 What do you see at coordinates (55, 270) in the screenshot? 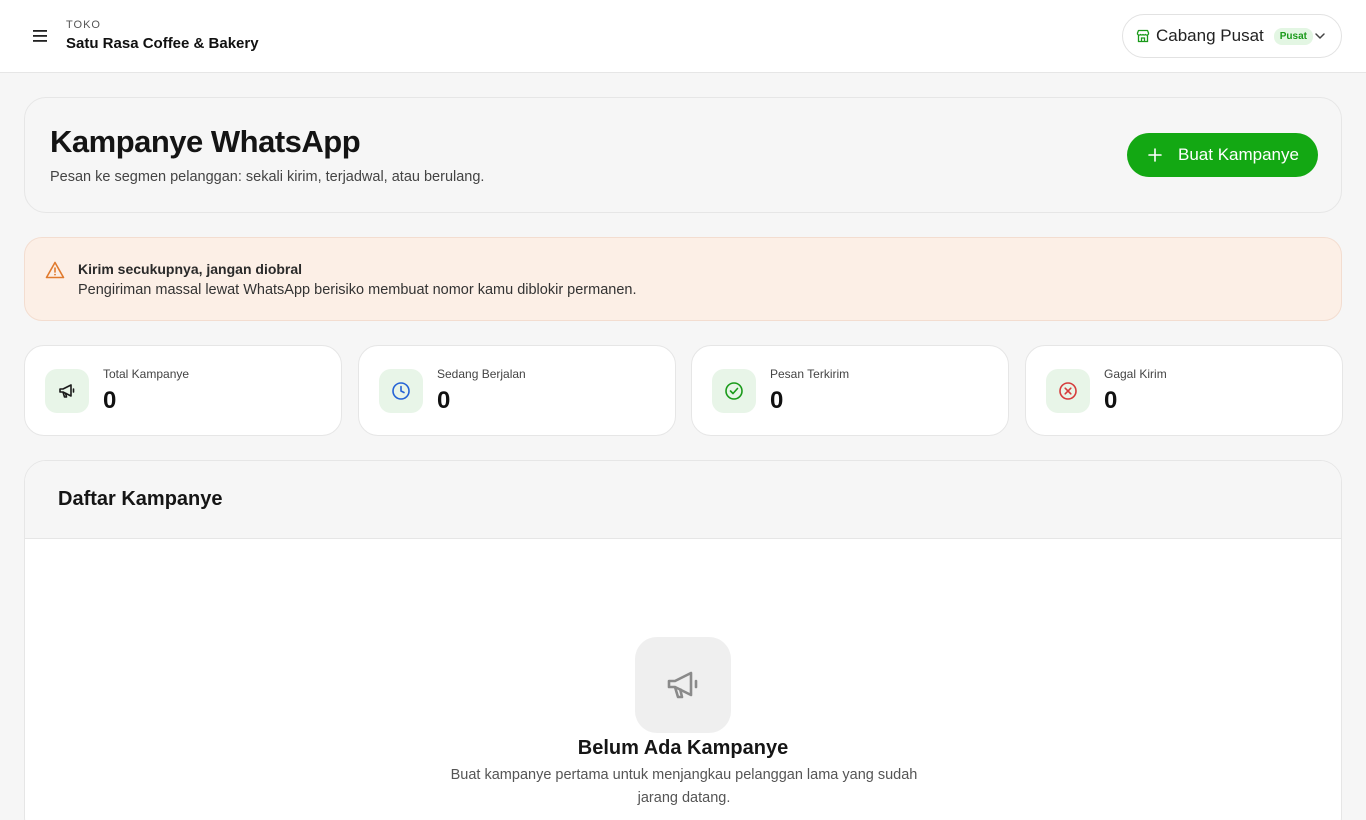
I see `warning-icon` at bounding box center [55, 270].